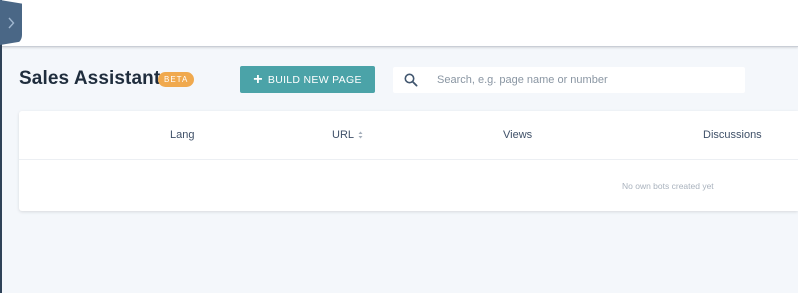 The height and width of the screenshot is (293, 798). What do you see at coordinates (182, 135) in the screenshot?
I see `column-header-lang: Lang` at bounding box center [182, 135].